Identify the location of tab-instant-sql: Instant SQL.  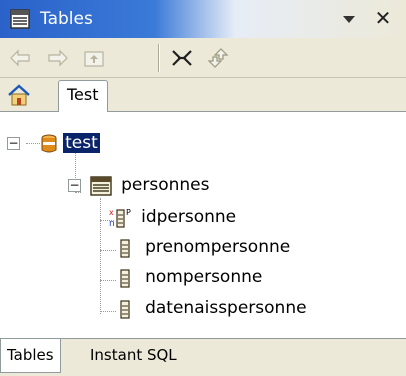
(133, 356).